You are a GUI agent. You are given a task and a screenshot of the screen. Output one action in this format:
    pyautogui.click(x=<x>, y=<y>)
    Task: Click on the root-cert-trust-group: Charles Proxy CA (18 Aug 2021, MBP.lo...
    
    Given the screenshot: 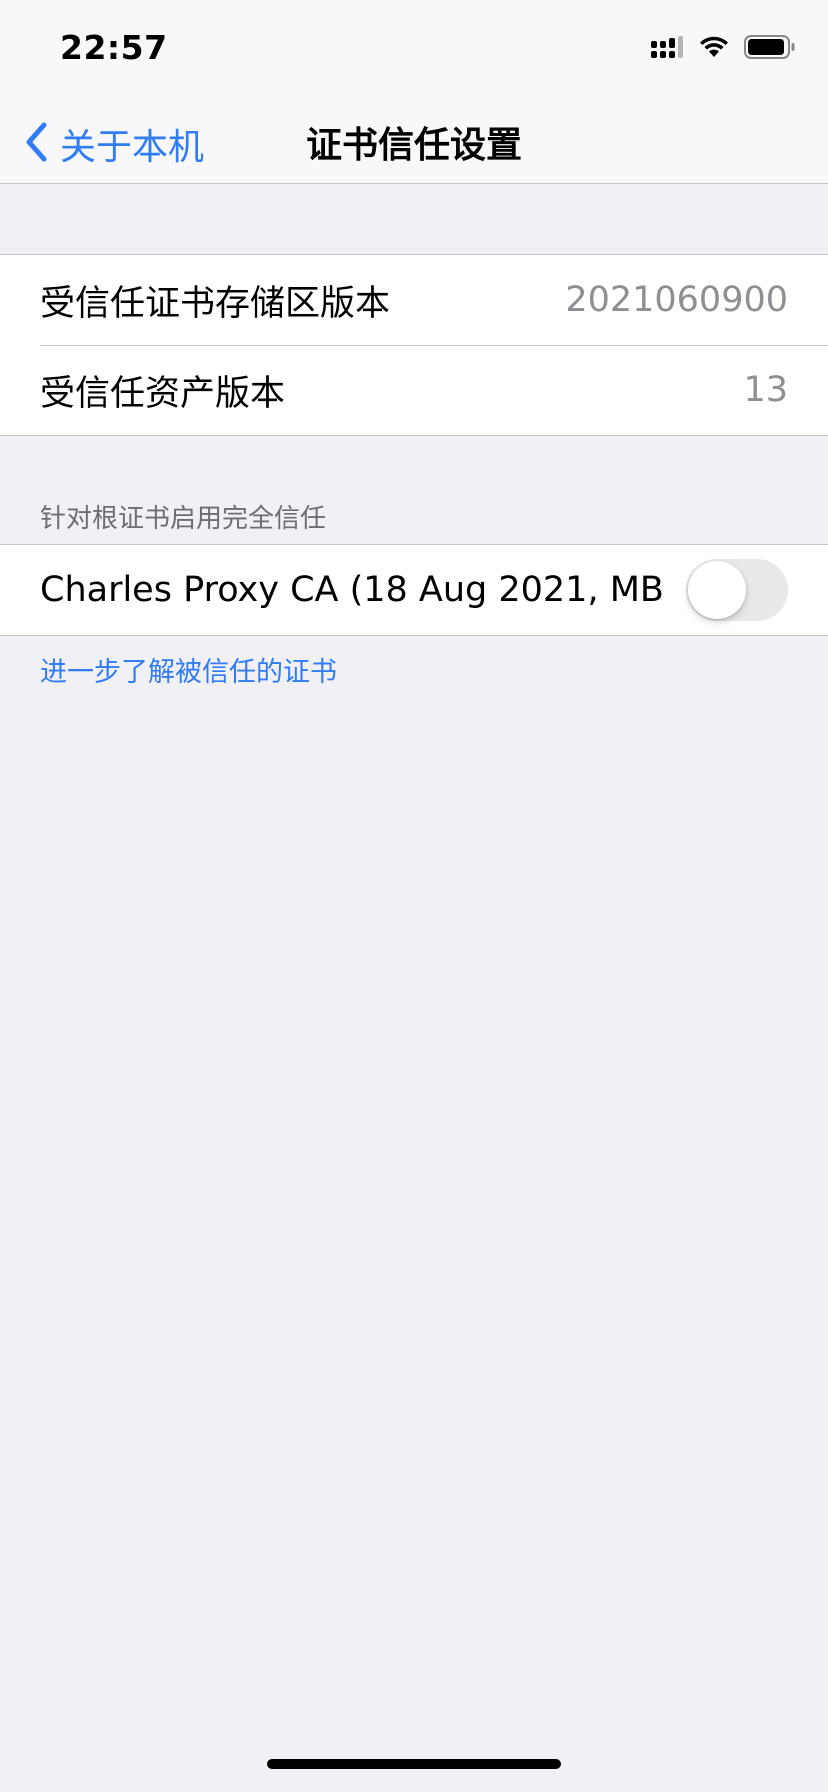 What is the action you would take?
    pyautogui.click(x=414, y=590)
    